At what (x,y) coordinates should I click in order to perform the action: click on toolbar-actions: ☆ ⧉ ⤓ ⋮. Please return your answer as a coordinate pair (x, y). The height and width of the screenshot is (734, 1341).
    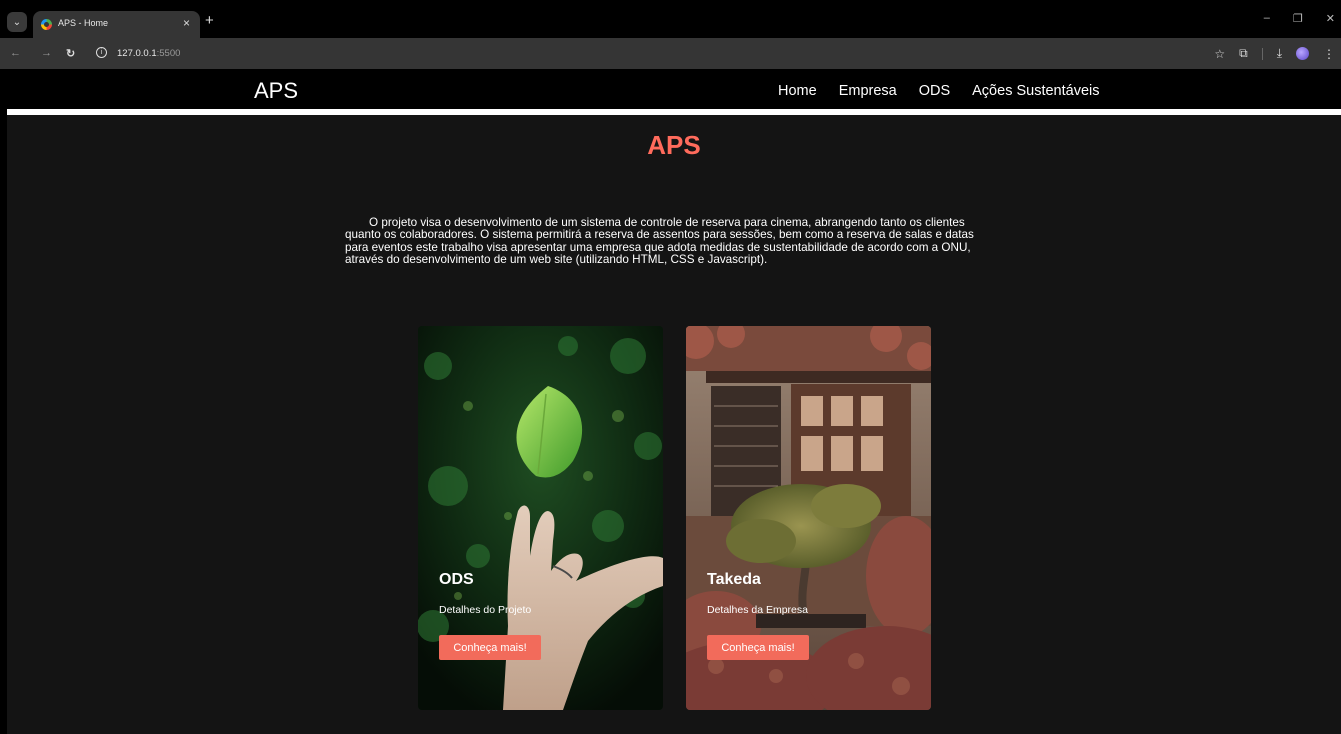
    Looking at the image, I should click on (1274, 53).